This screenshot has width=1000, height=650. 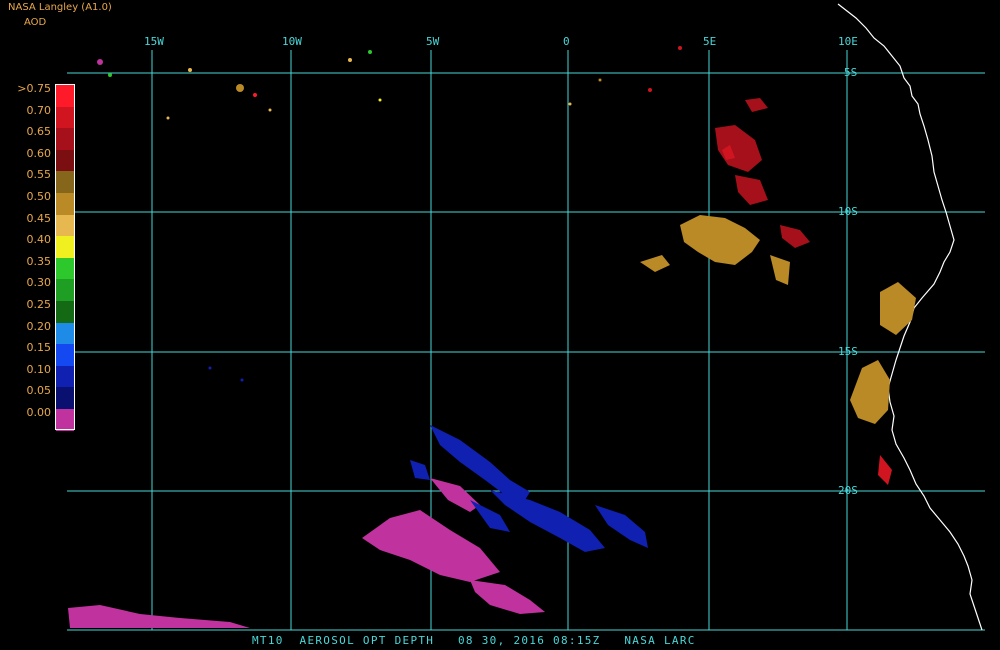 What do you see at coordinates (39, 391) in the screenshot?
I see `legend-label: 0.05` at bounding box center [39, 391].